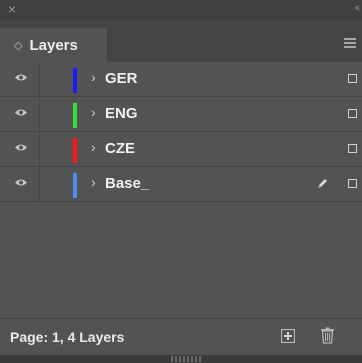 Image resolution: width=362 pixels, height=363 pixels. Describe the element at coordinates (181, 337) in the screenshot. I see `panel-footer: Page: 1, 4 Layers` at that location.